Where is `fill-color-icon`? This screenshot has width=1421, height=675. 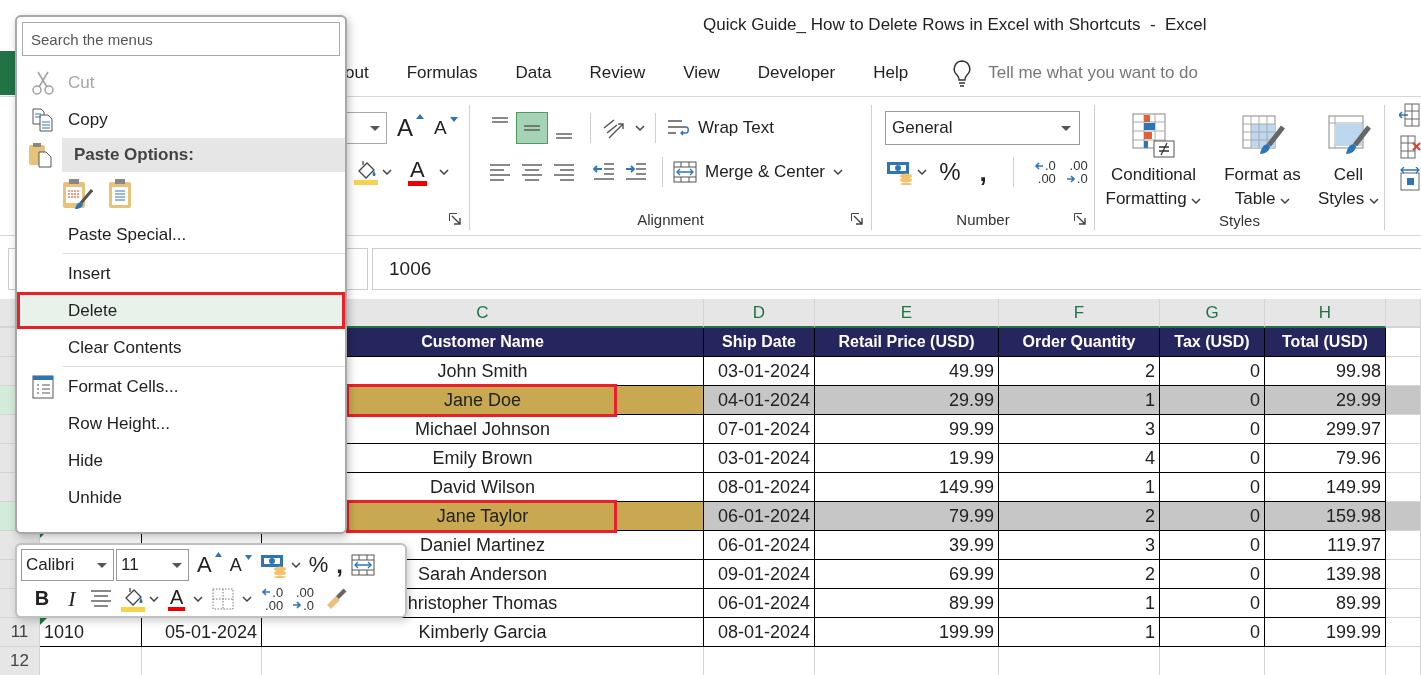 fill-color-icon is located at coordinates (133, 598).